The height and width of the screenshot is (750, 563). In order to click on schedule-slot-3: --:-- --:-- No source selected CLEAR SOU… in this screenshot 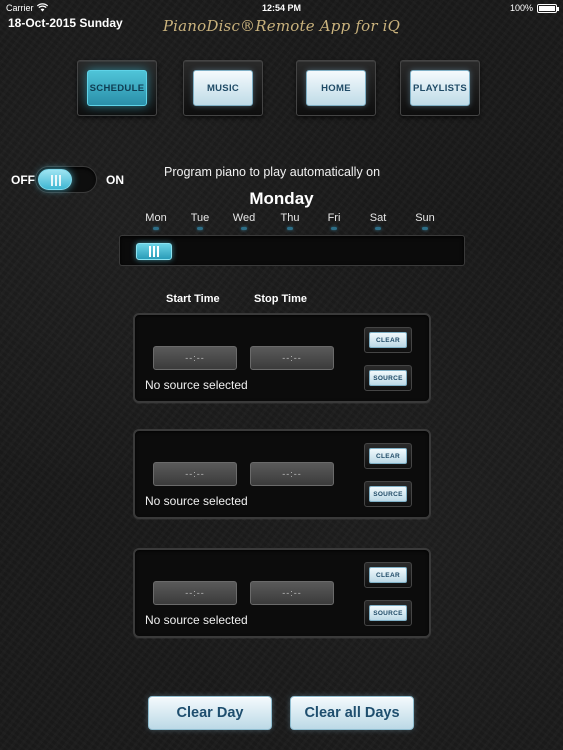, I will do `click(282, 593)`.